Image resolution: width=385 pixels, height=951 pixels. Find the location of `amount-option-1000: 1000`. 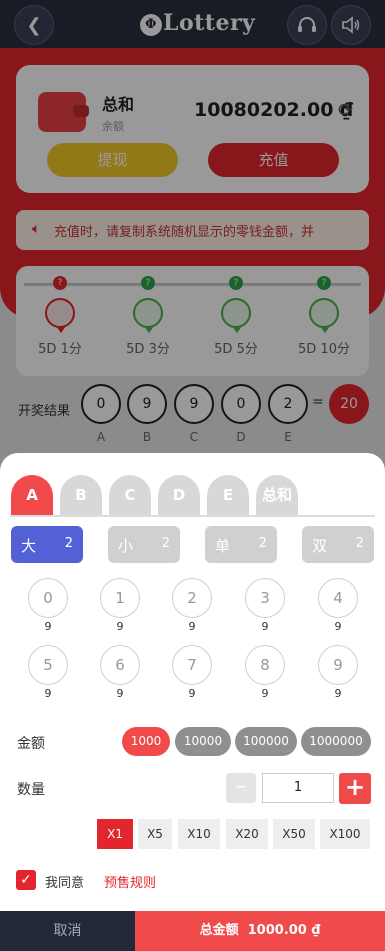

amount-option-1000: 1000 is located at coordinates (146, 741).